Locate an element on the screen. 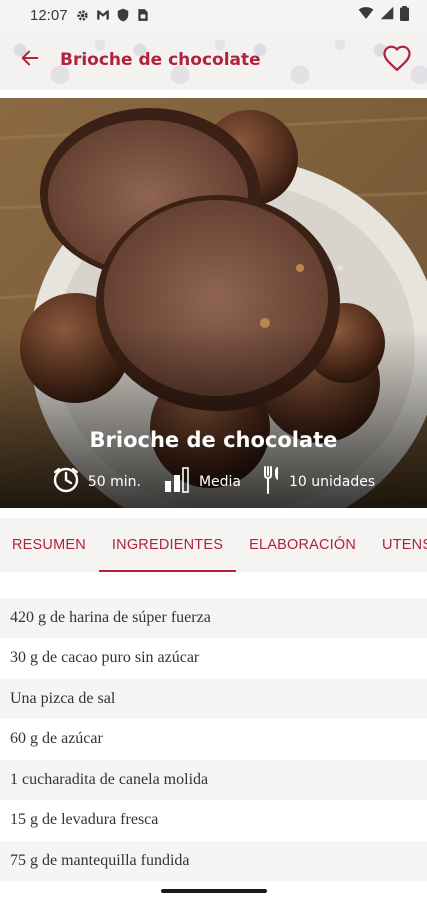 Image resolution: width=427 pixels, height=900 pixels. ingredient-item: 60 g de azúcar is located at coordinates (213, 740).